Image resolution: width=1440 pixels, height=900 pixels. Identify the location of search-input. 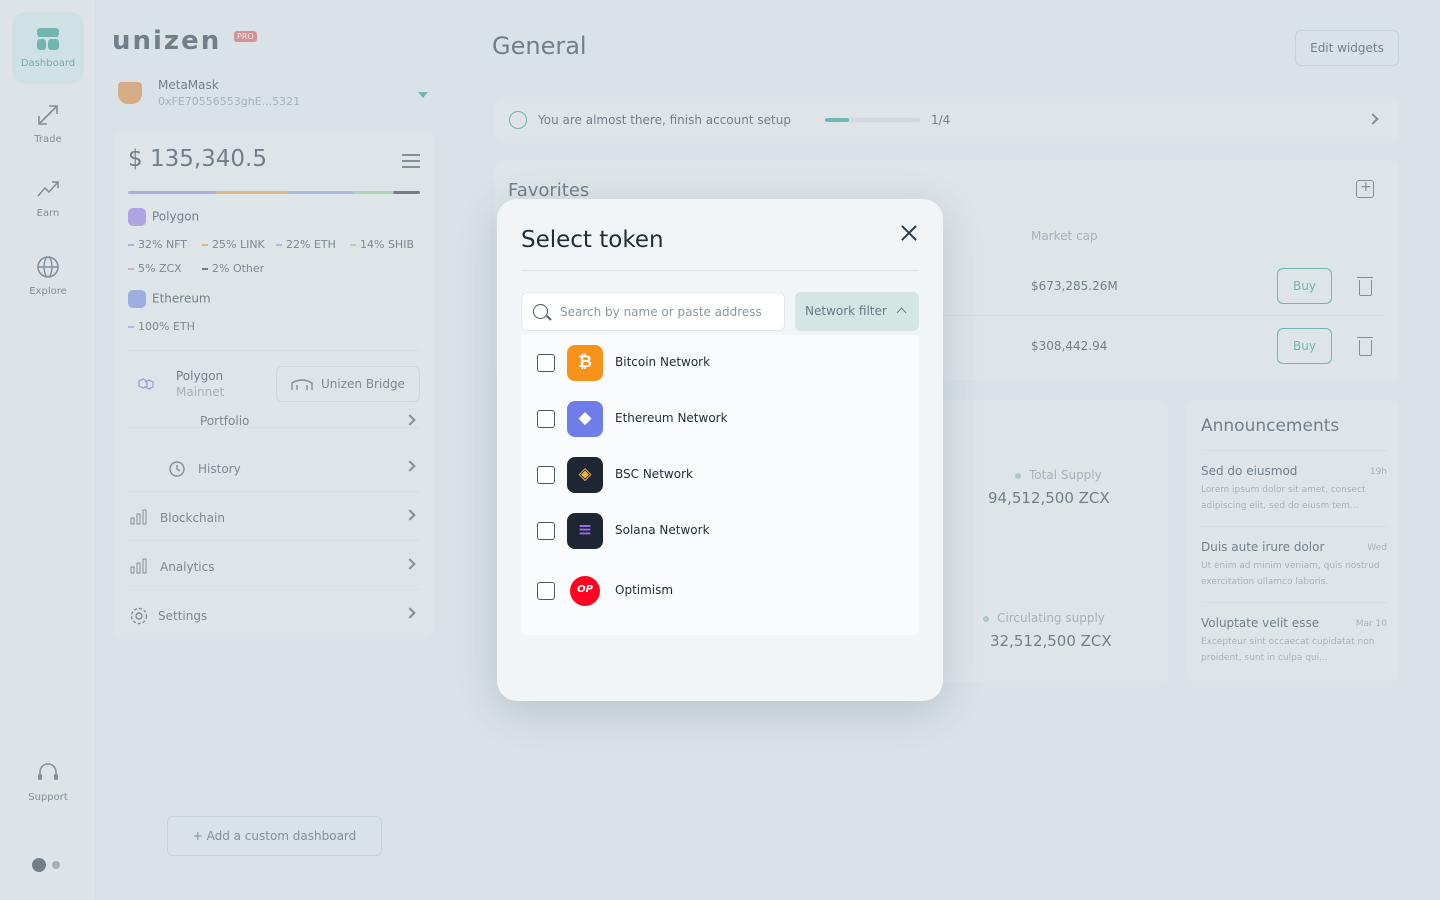
(670, 312).